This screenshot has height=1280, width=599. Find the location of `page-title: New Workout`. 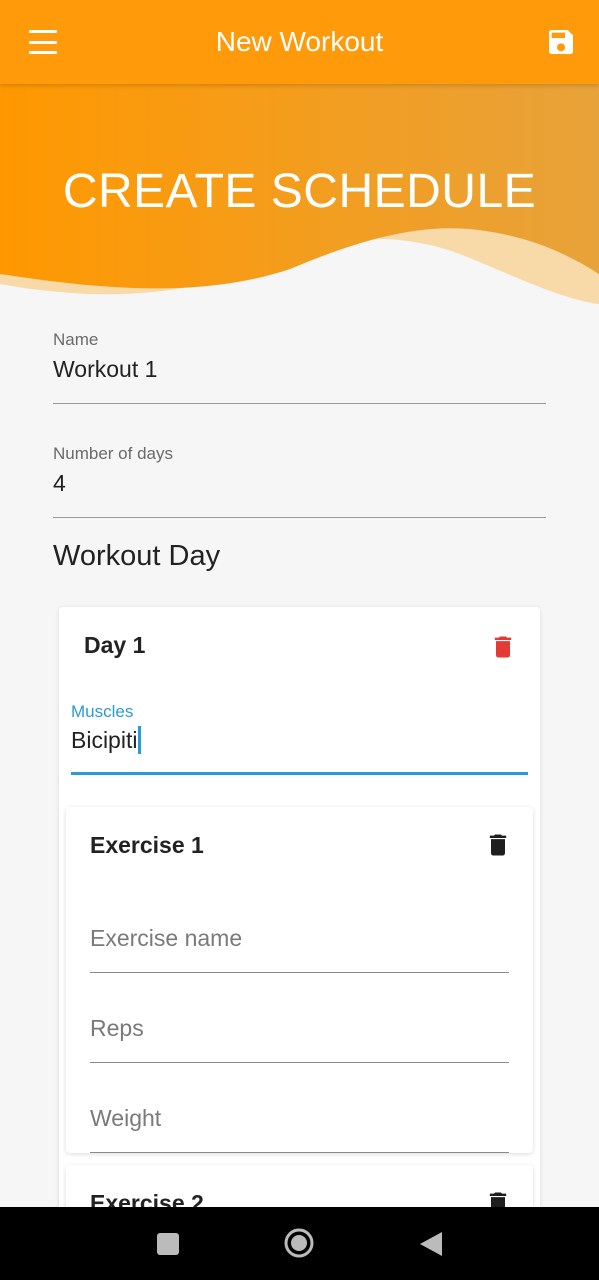

page-title: New Workout is located at coordinates (299, 41).